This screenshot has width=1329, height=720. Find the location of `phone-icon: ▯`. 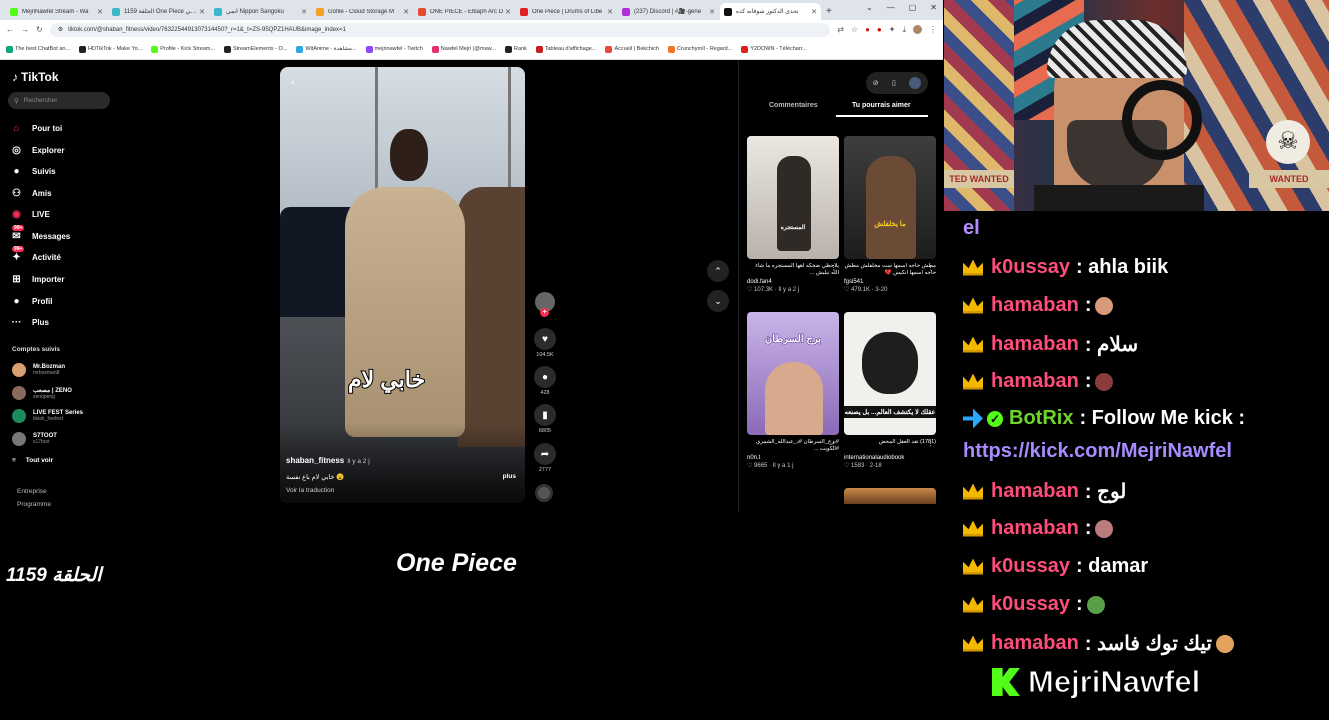

phone-icon: ▯ is located at coordinates (894, 83).